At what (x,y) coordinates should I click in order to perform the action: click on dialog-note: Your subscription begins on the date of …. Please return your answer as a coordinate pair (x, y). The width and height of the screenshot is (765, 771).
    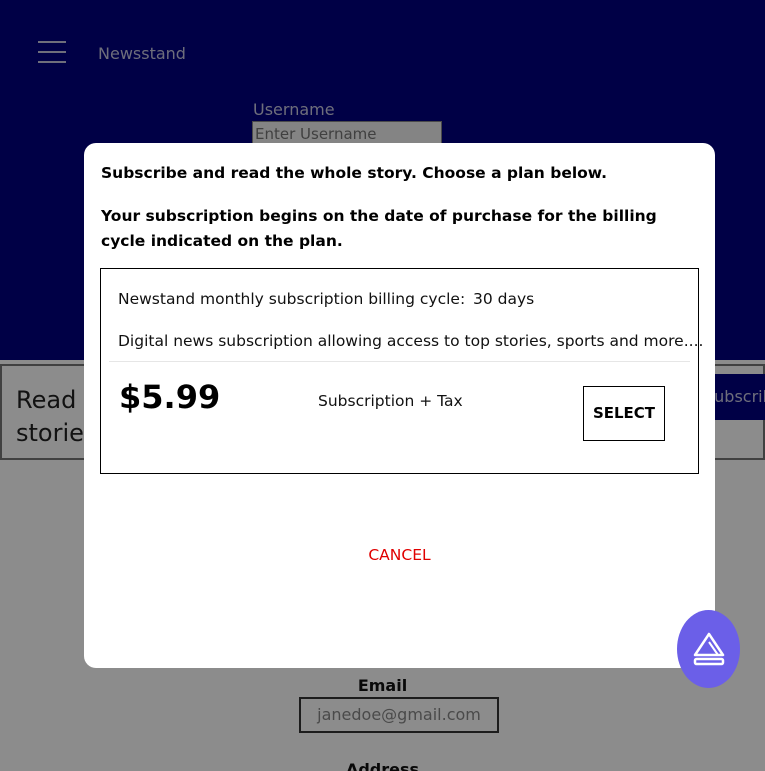
    Looking at the image, I should click on (379, 228).